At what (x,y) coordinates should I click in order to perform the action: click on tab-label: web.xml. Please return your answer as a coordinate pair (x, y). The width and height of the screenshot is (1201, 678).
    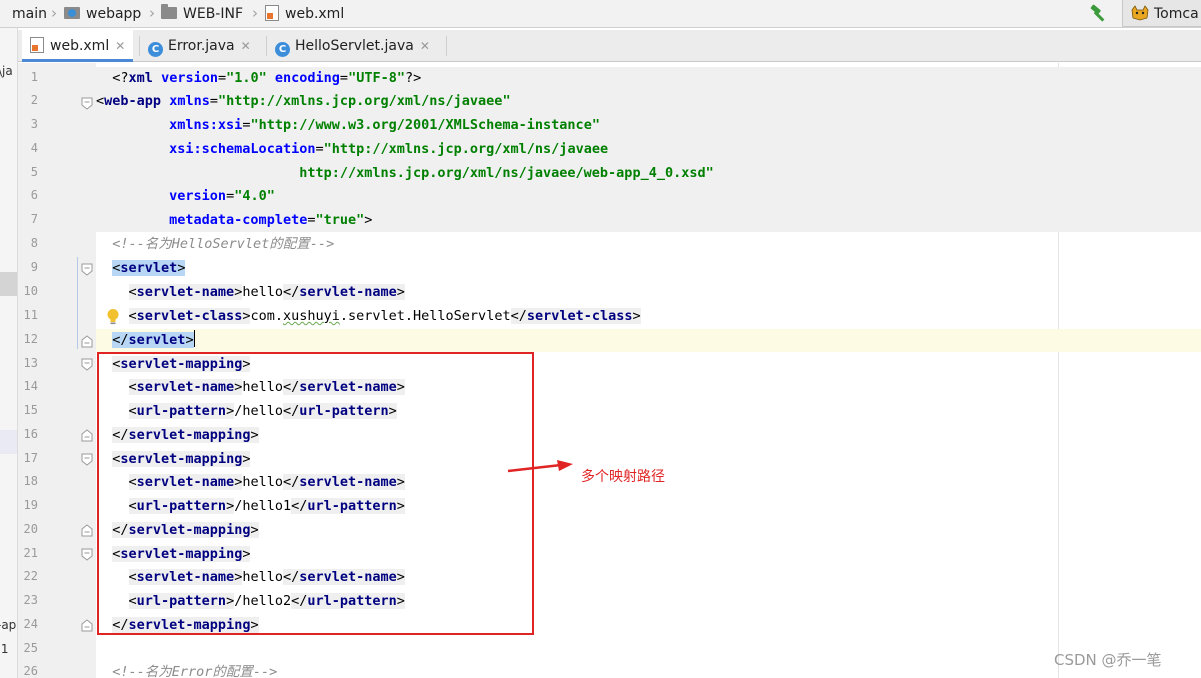
    Looking at the image, I should click on (80, 46).